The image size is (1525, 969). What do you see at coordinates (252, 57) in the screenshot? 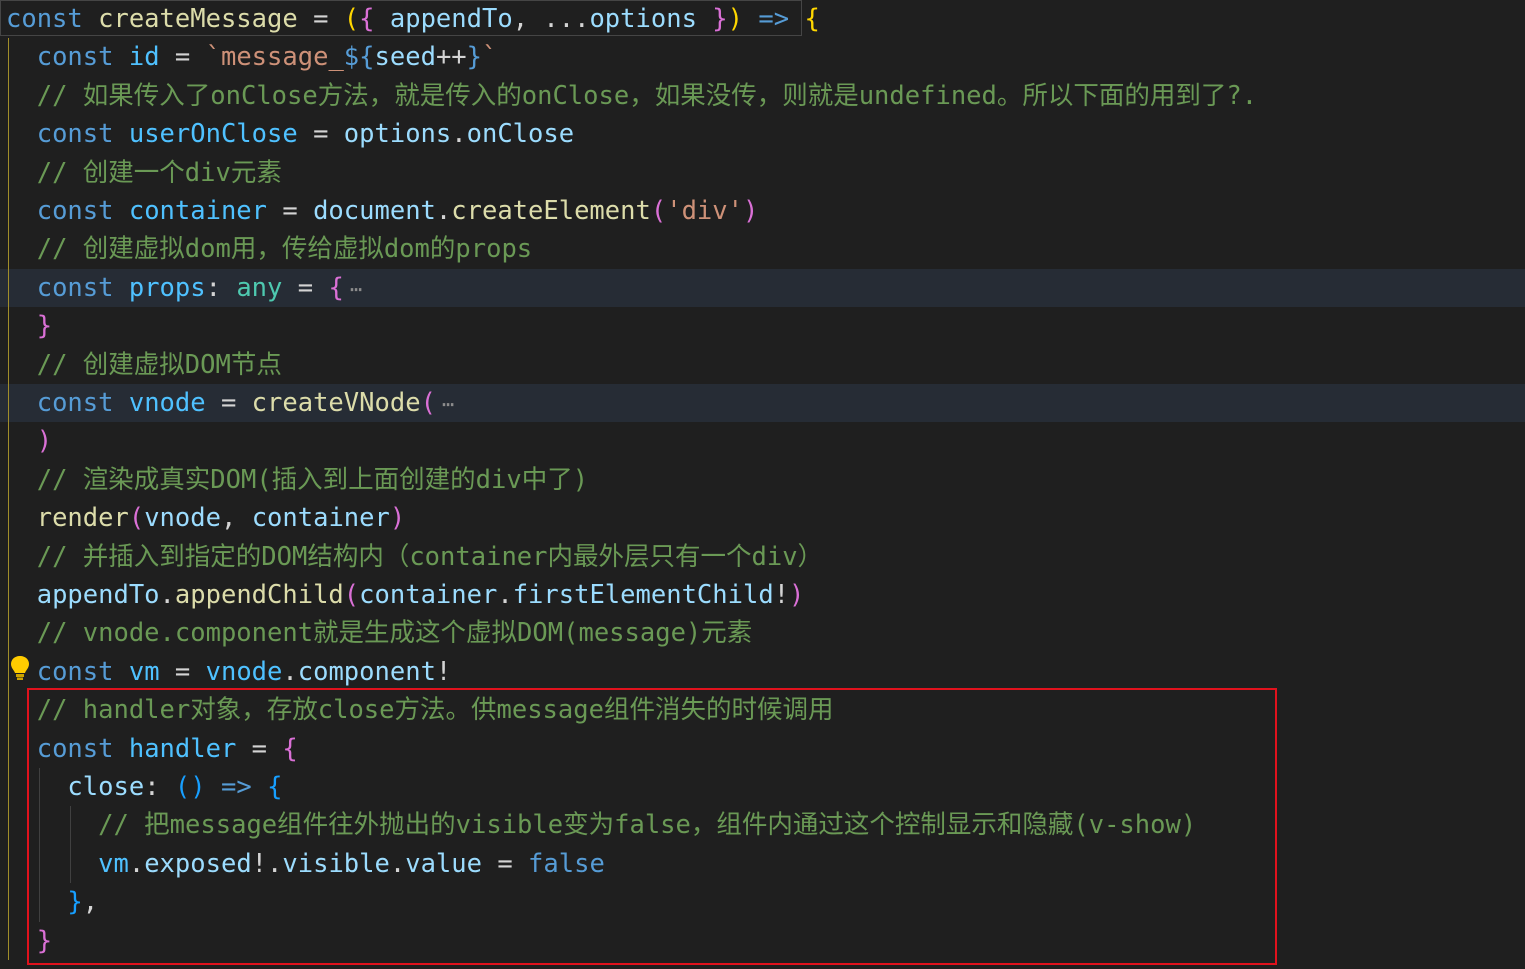
I see `code-text: const id = `message_${seed++}`` at bounding box center [252, 57].